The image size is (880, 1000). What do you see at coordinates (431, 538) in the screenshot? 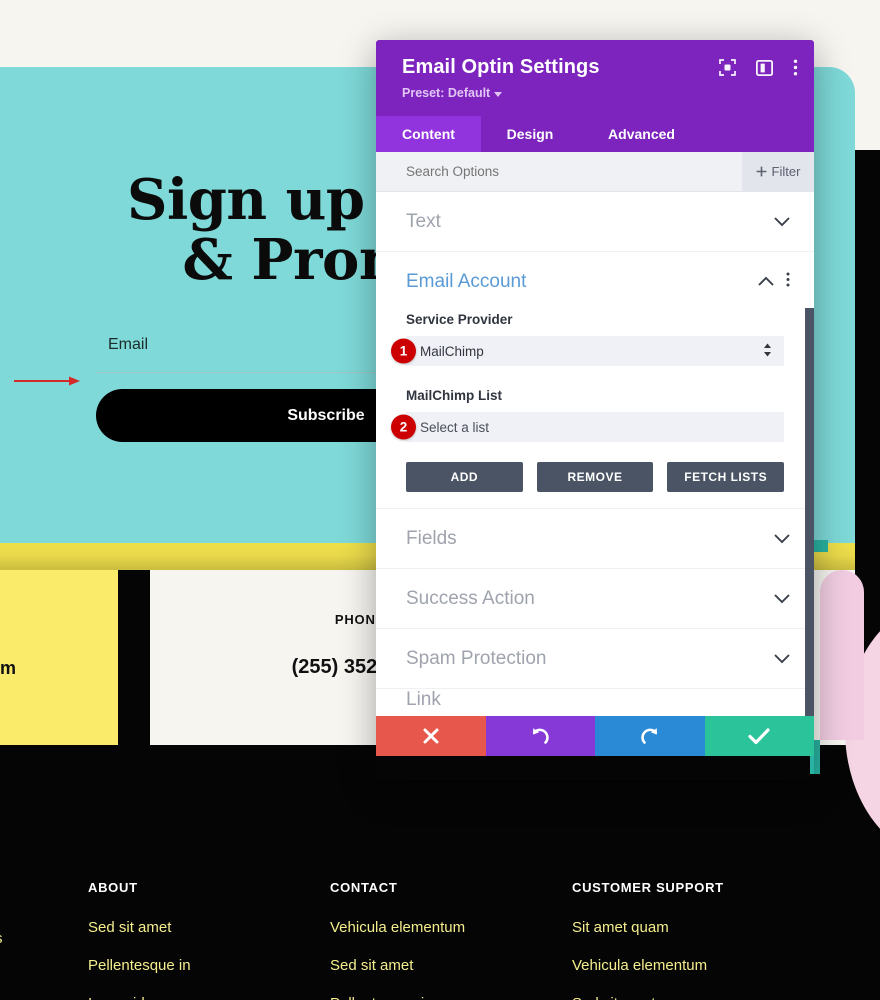
I see `section-label: Fields` at bounding box center [431, 538].